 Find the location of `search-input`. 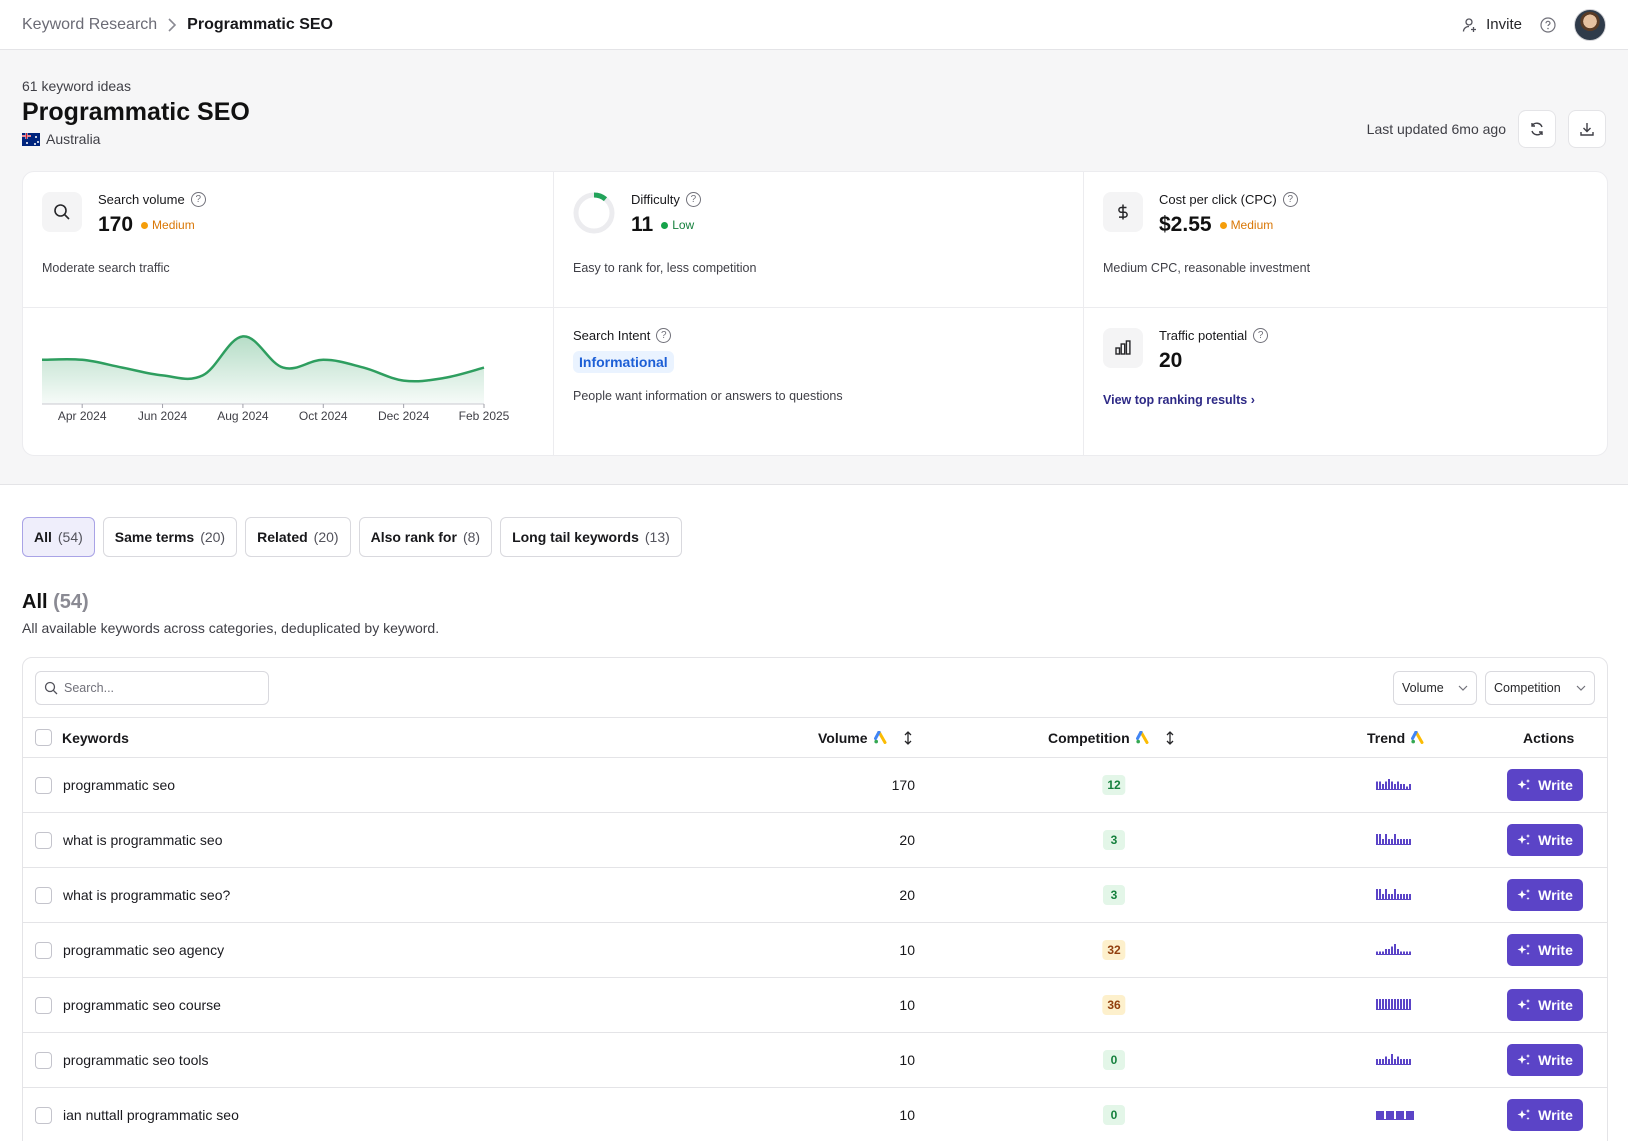

search-input is located at coordinates (159, 687).